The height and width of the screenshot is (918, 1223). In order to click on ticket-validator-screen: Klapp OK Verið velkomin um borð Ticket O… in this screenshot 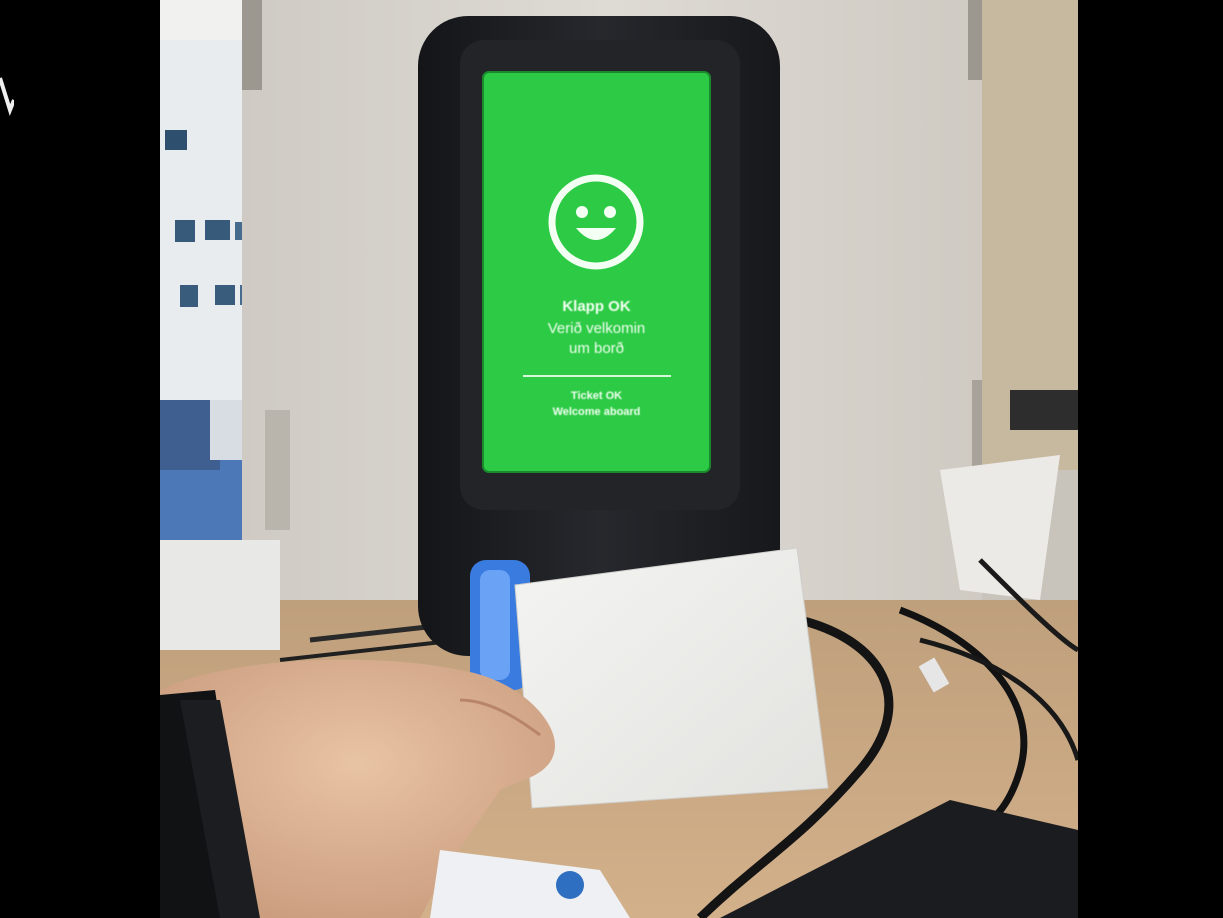, I will do `click(596, 272)`.